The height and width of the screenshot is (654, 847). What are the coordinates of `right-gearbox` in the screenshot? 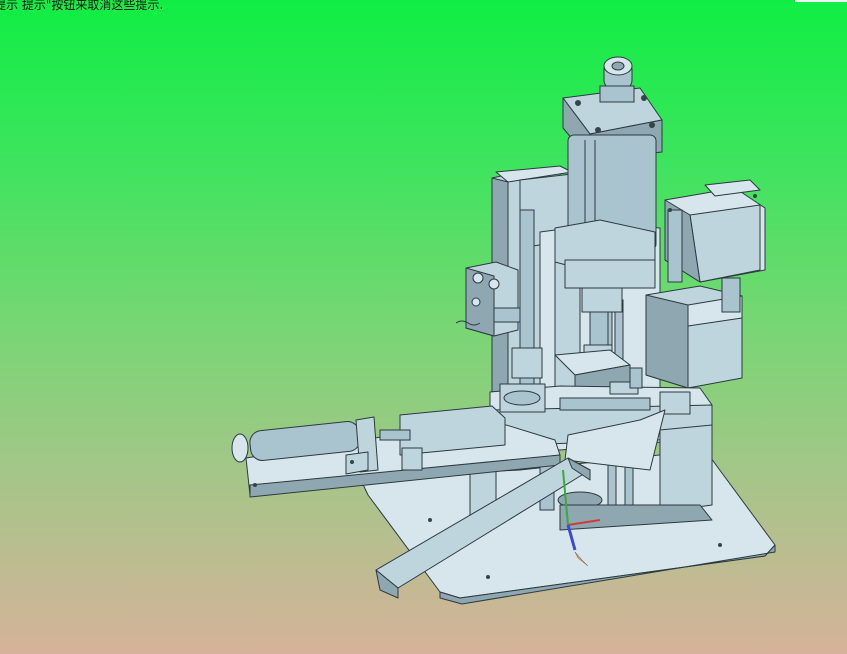 It's located at (694, 333).